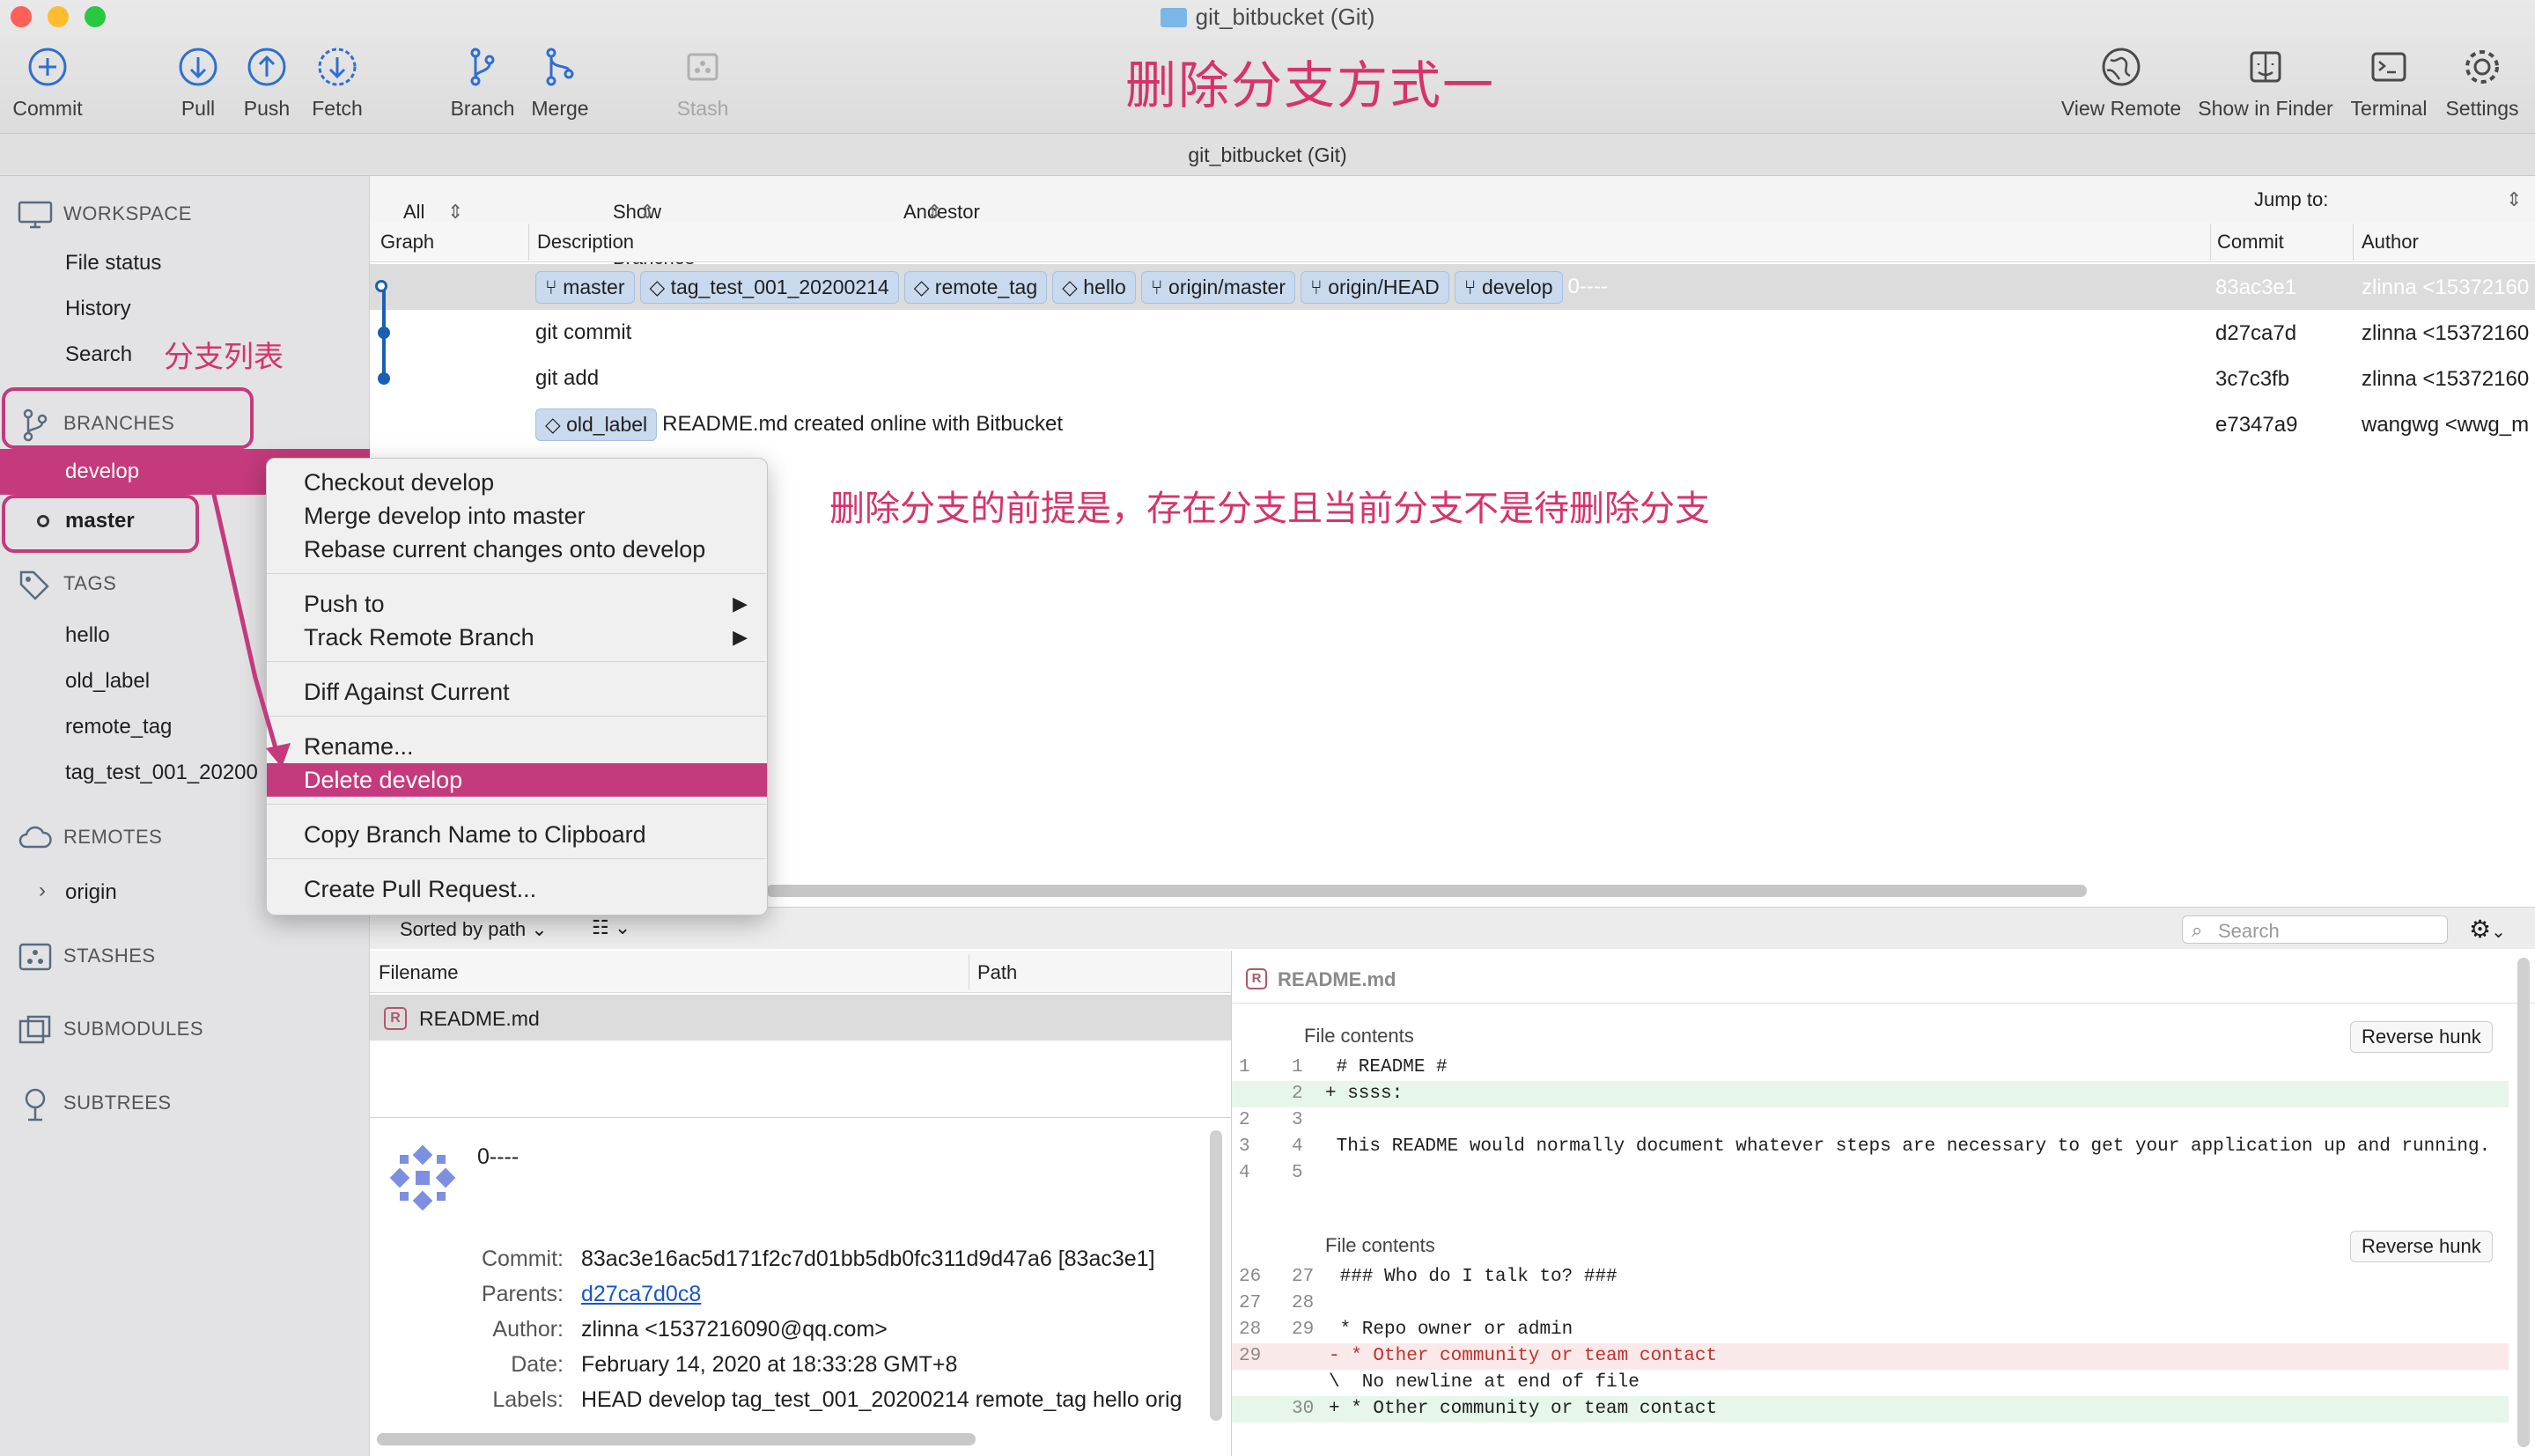 This screenshot has width=2535, height=1456. What do you see at coordinates (641, 1294) in the screenshot?
I see `parent-link: d27ca7d0c8` at bounding box center [641, 1294].